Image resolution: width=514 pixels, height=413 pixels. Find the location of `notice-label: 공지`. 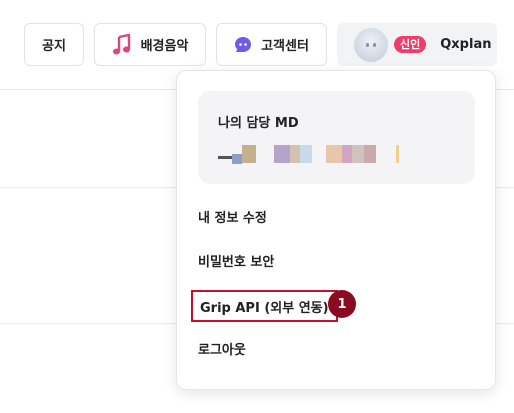

notice-label: 공지 is located at coordinates (54, 46).